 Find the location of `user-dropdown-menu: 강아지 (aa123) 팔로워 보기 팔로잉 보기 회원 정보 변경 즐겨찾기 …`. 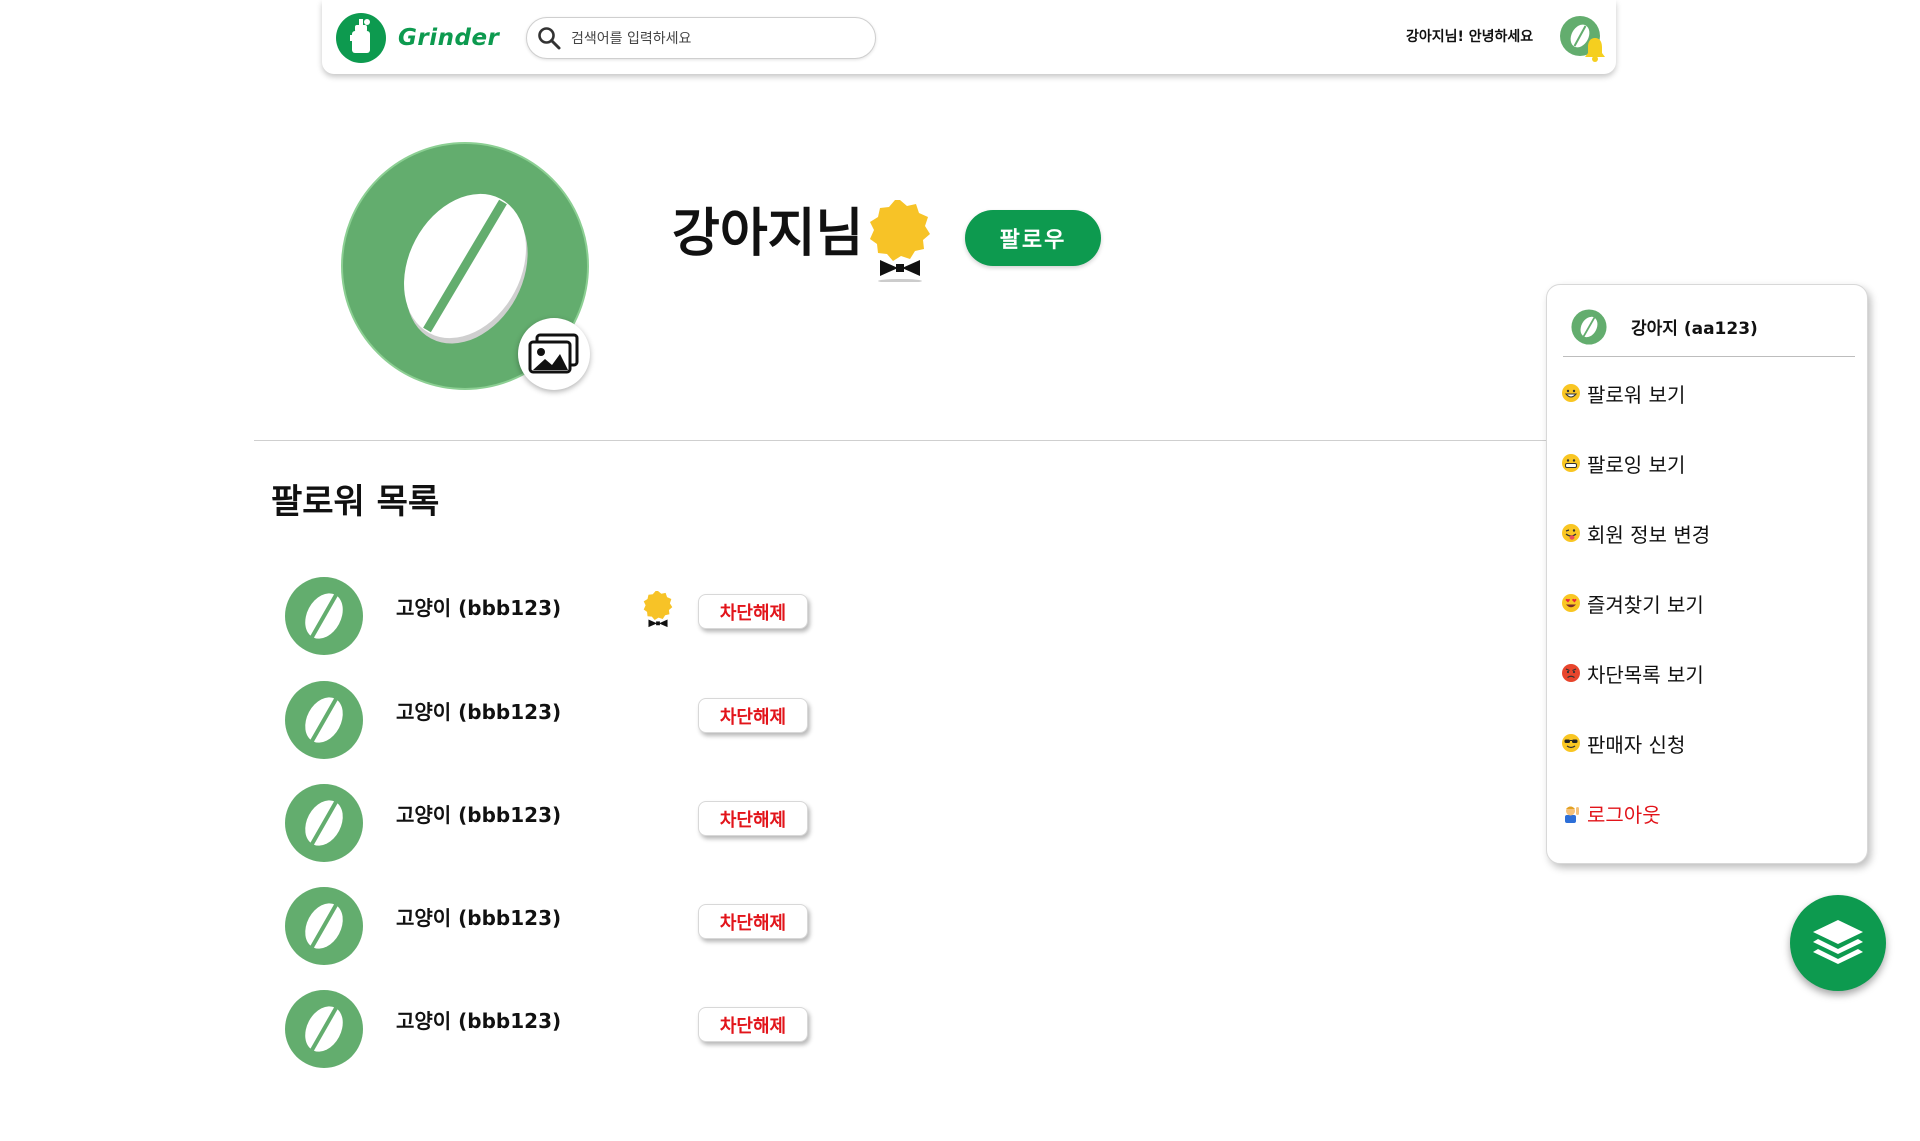

user-dropdown-menu: 강아지 (aa123) 팔로워 보기 팔로잉 보기 회원 정보 변경 즐겨찾기 … is located at coordinates (1707, 574).